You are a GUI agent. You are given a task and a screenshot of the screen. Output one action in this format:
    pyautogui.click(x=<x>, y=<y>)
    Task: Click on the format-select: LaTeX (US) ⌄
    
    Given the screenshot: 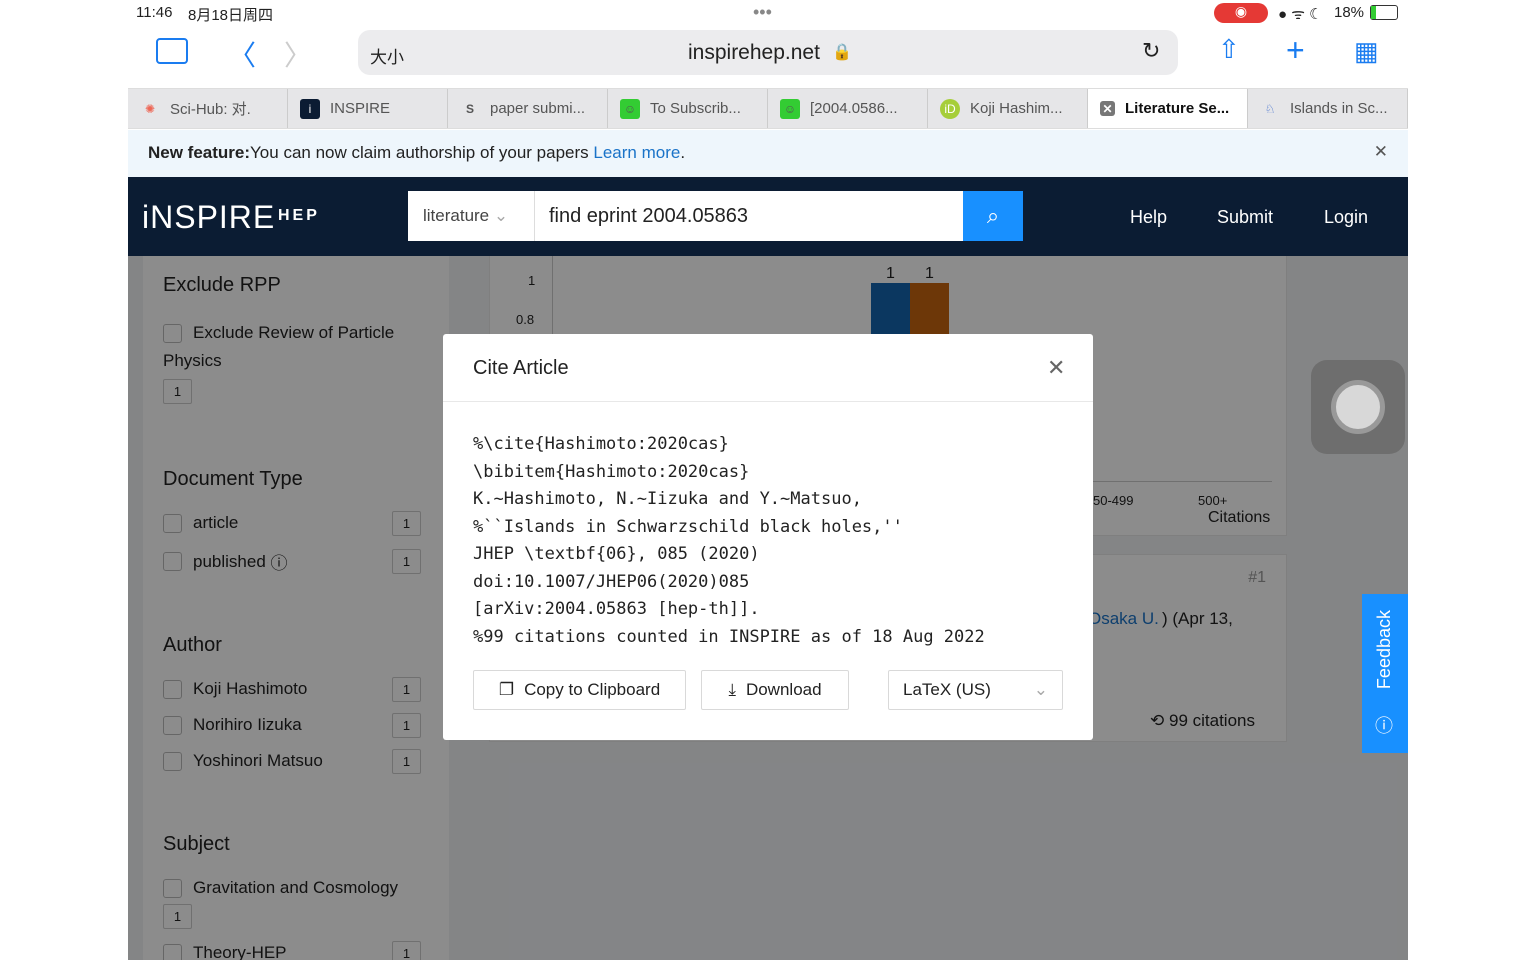 What is the action you would take?
    pyautogui.click(x=975, y=690)
    